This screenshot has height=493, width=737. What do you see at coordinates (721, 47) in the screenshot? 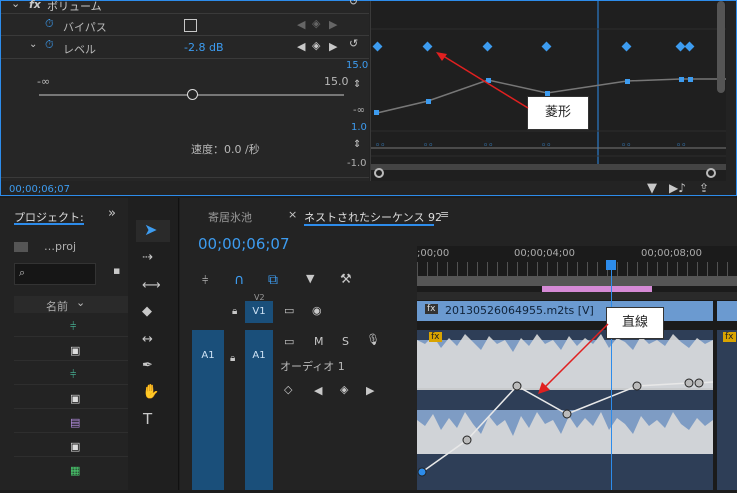
I see `vertical-scrollbar` at bounding box center [721, 47].